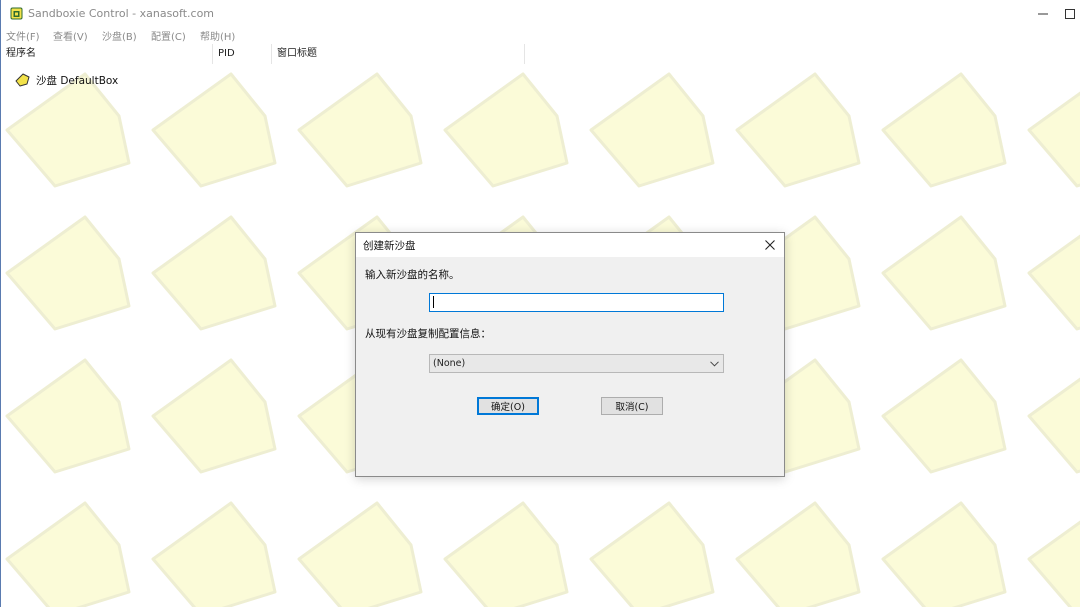 This screenshot has height=607, width=1080. I want to click on tree-item-defaultbox: 沙盘 DefaultBox, so click(66, 80).